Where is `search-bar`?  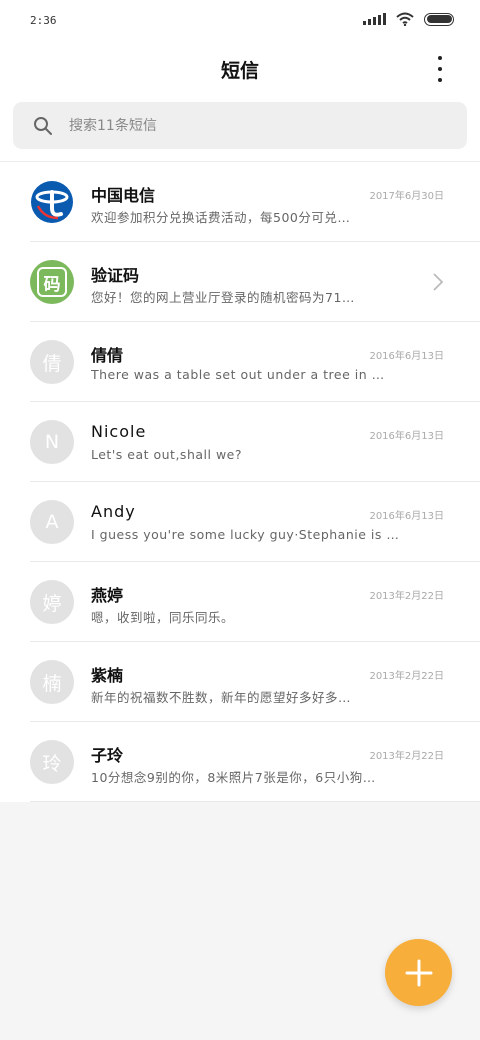 search-bar is located at coordinates (240, 125).